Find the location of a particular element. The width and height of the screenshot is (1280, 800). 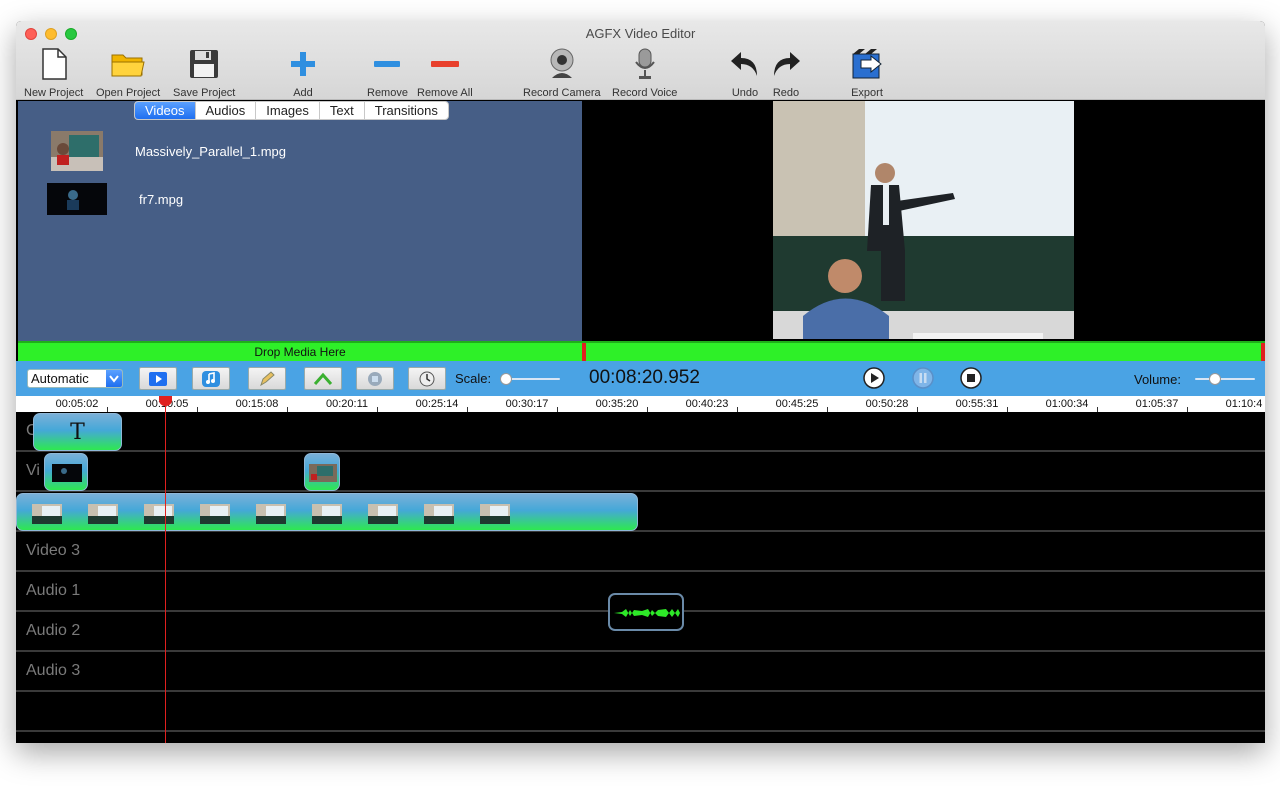

track-video-1: Vi is located at coordinates (640, 472).